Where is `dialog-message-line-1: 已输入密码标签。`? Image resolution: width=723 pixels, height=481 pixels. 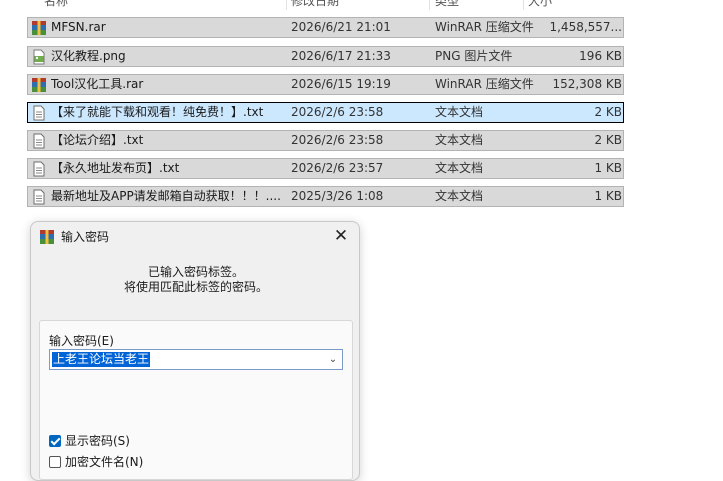
dialog-message-line-1: 已输入密码标签。 is located at coordinates (195, 272).